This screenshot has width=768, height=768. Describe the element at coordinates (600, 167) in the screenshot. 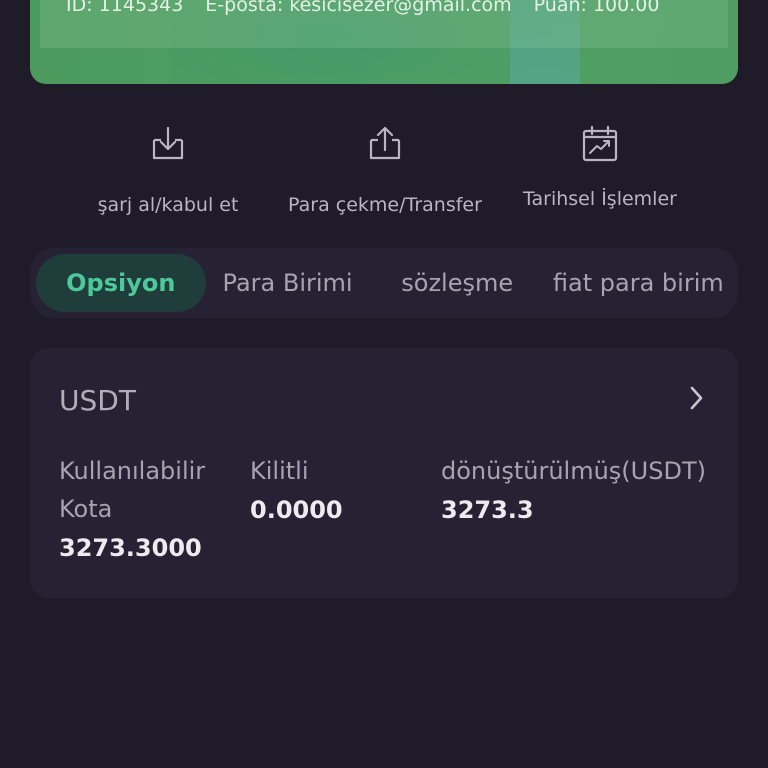

I see `history-button: Tarihsel İşlemler` at that location.